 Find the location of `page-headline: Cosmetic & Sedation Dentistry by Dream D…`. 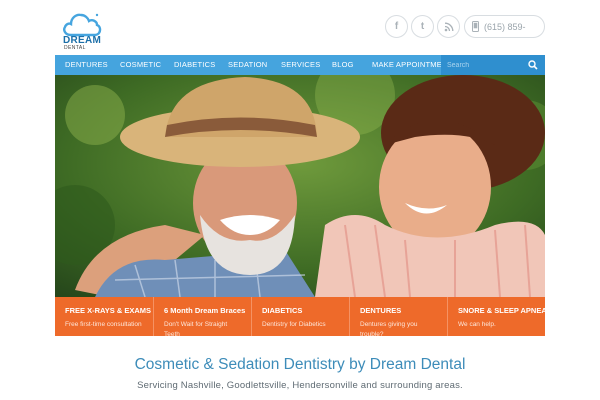

page-headline: Cosmetic & Sedation Dentistry by Dream D… is located at coordinates (300, 364).